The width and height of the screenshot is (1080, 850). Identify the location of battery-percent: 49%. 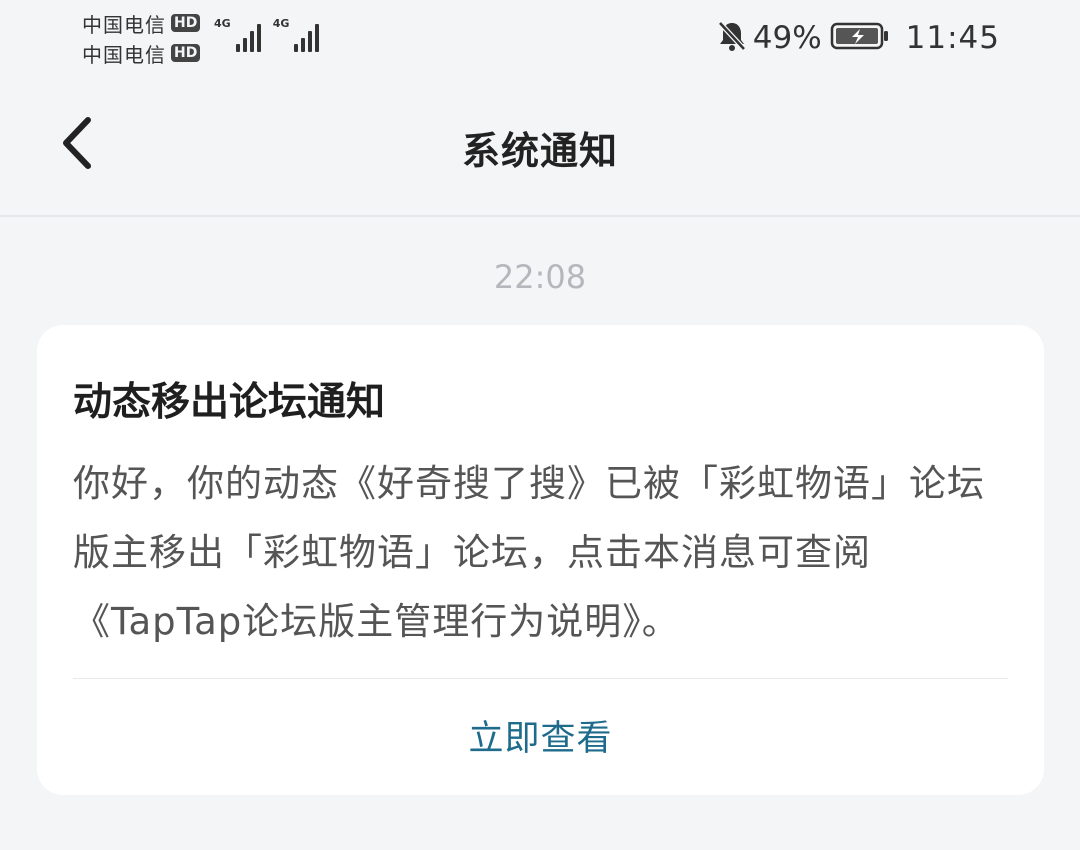
(787, 38).